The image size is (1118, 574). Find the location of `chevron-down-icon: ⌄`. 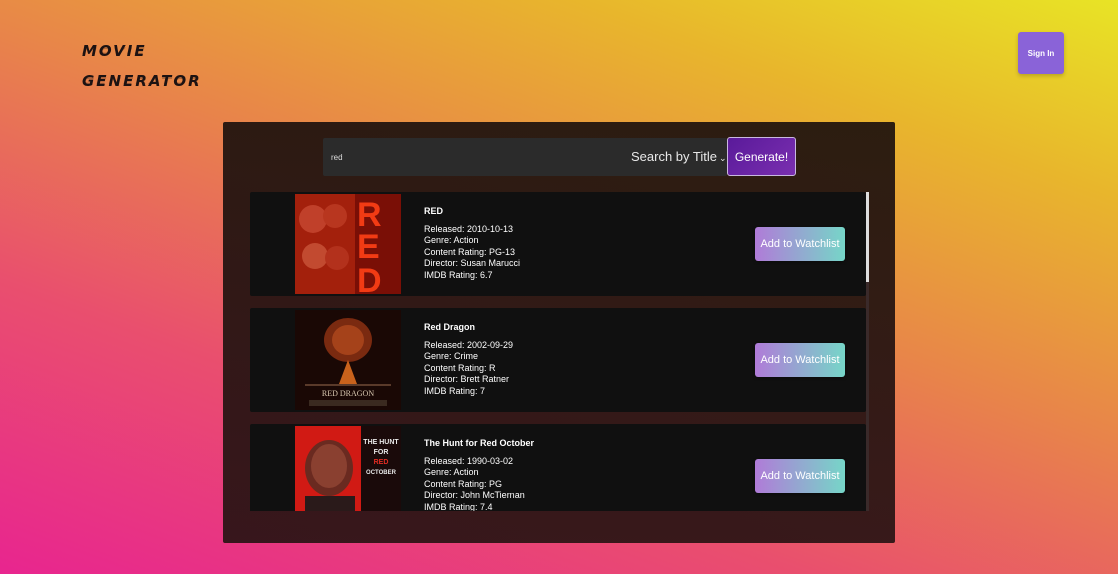

chevron-down-icon: ⌄ is located at coordinates (723, 158).